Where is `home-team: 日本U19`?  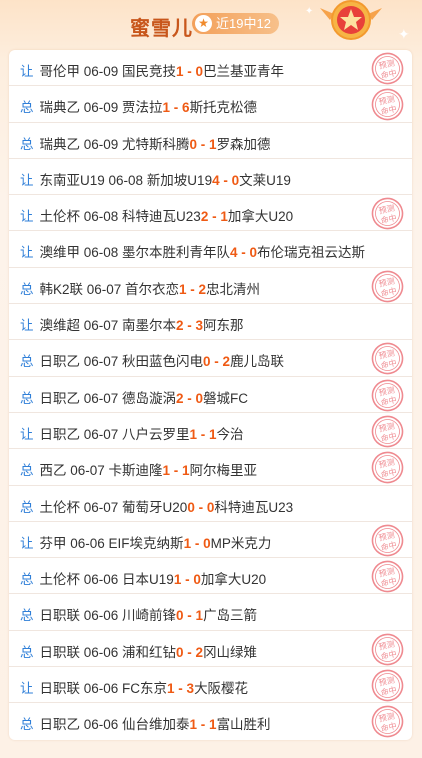
home-team: 日本U19 is located at coordinates (148, 580).